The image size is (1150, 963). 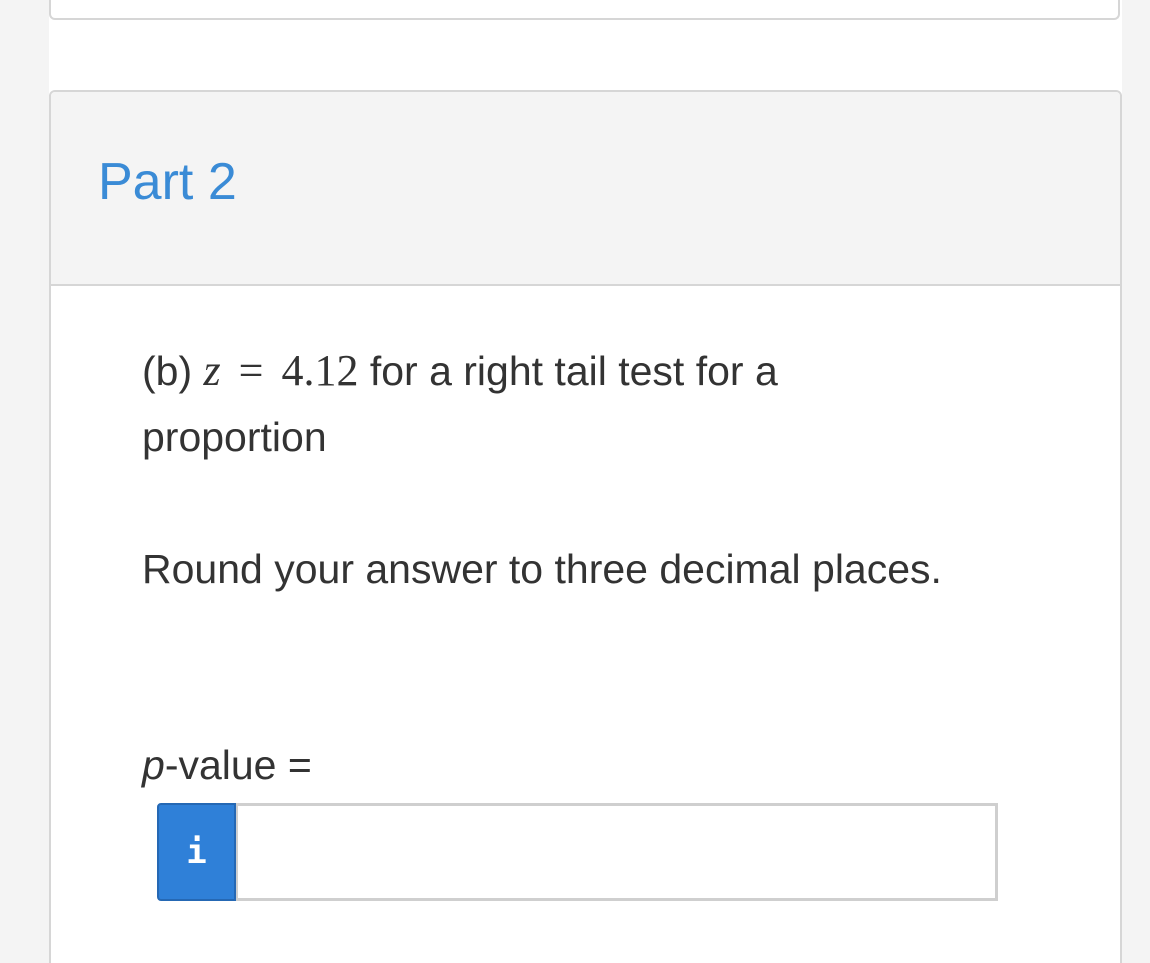 I want to click on info-button: i, so click(x=196, y=852).